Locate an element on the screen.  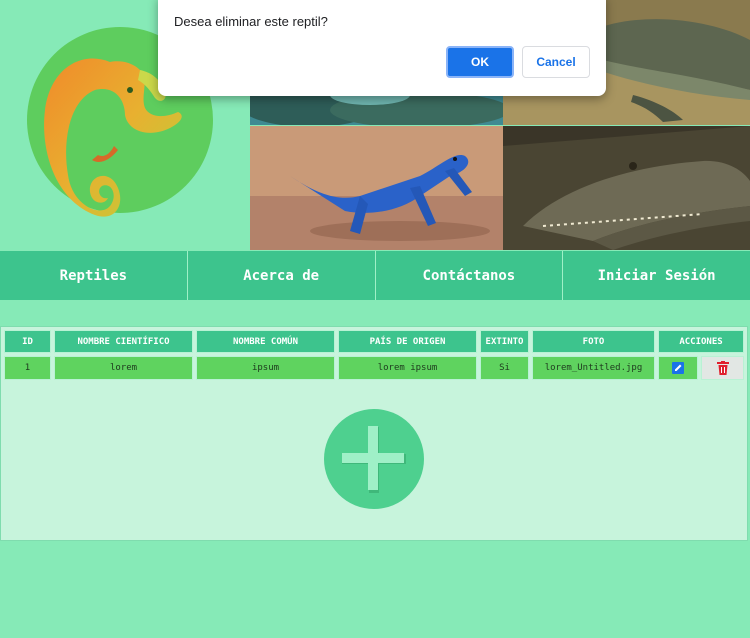
col-header-pais: PAÍS DE ORIGEN is located at coordinates (407, 341).